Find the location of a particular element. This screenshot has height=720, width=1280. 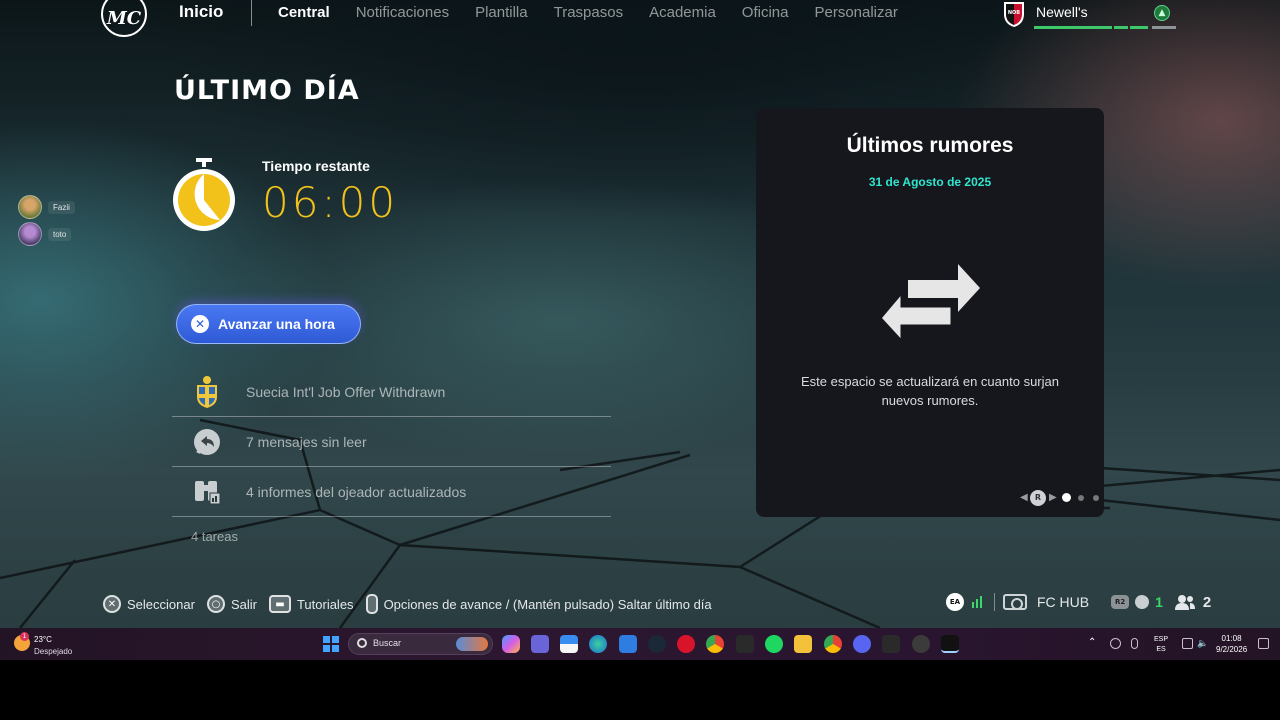

microphone-icon is located at coordinates (1134, 643).